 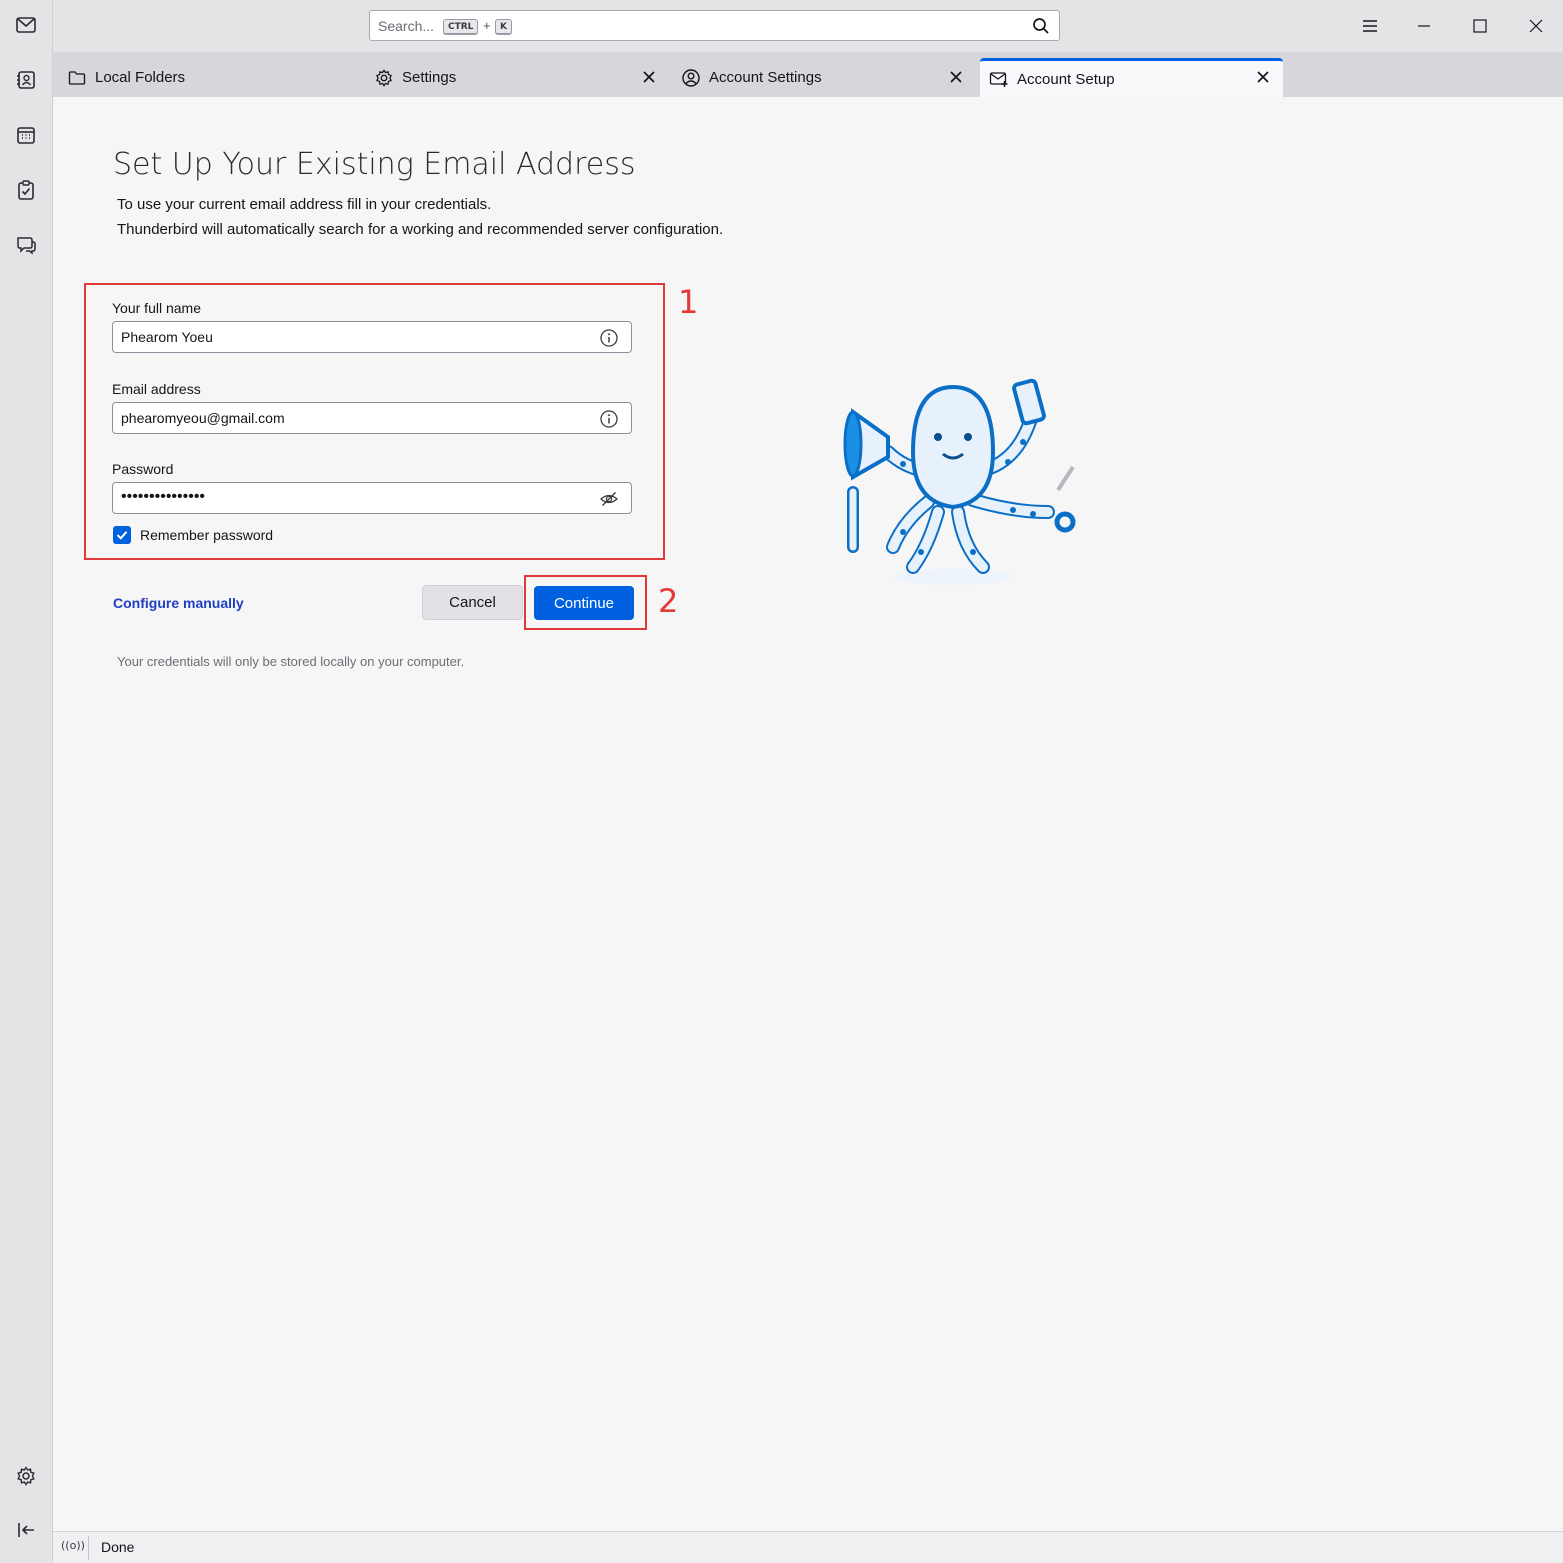 I want to click on page-title: Set Up Your Existing Email Address, so click(x=374, y=164).